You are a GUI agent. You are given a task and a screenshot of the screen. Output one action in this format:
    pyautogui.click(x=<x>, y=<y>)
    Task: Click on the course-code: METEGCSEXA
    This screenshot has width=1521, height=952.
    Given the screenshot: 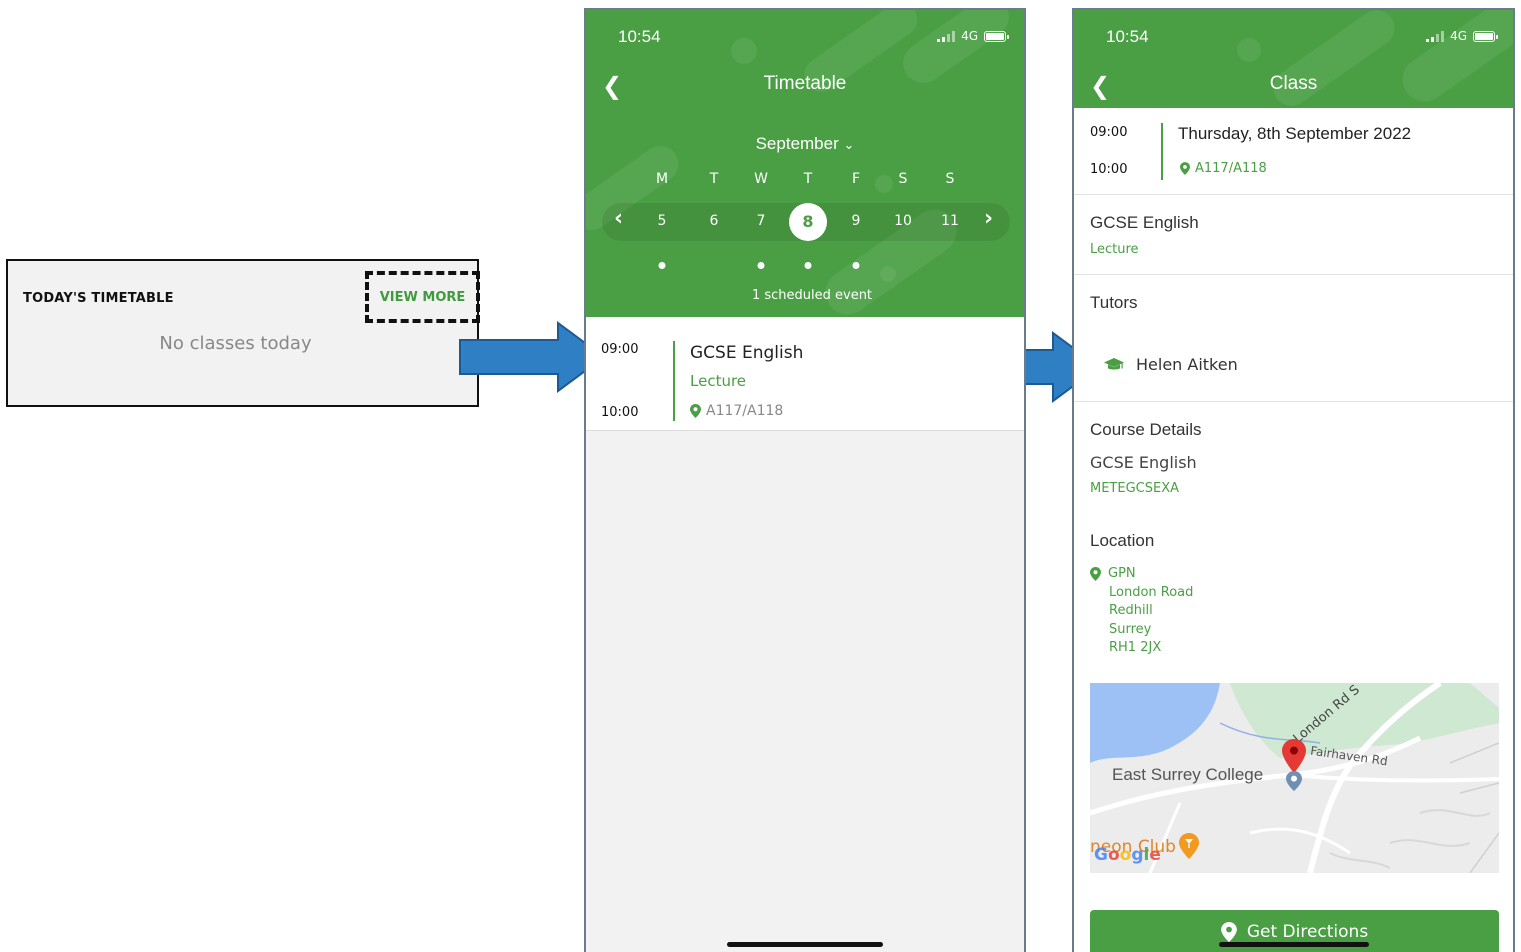 What is the action you would take?
    pyautogui.click(x=1135, y=488)
    